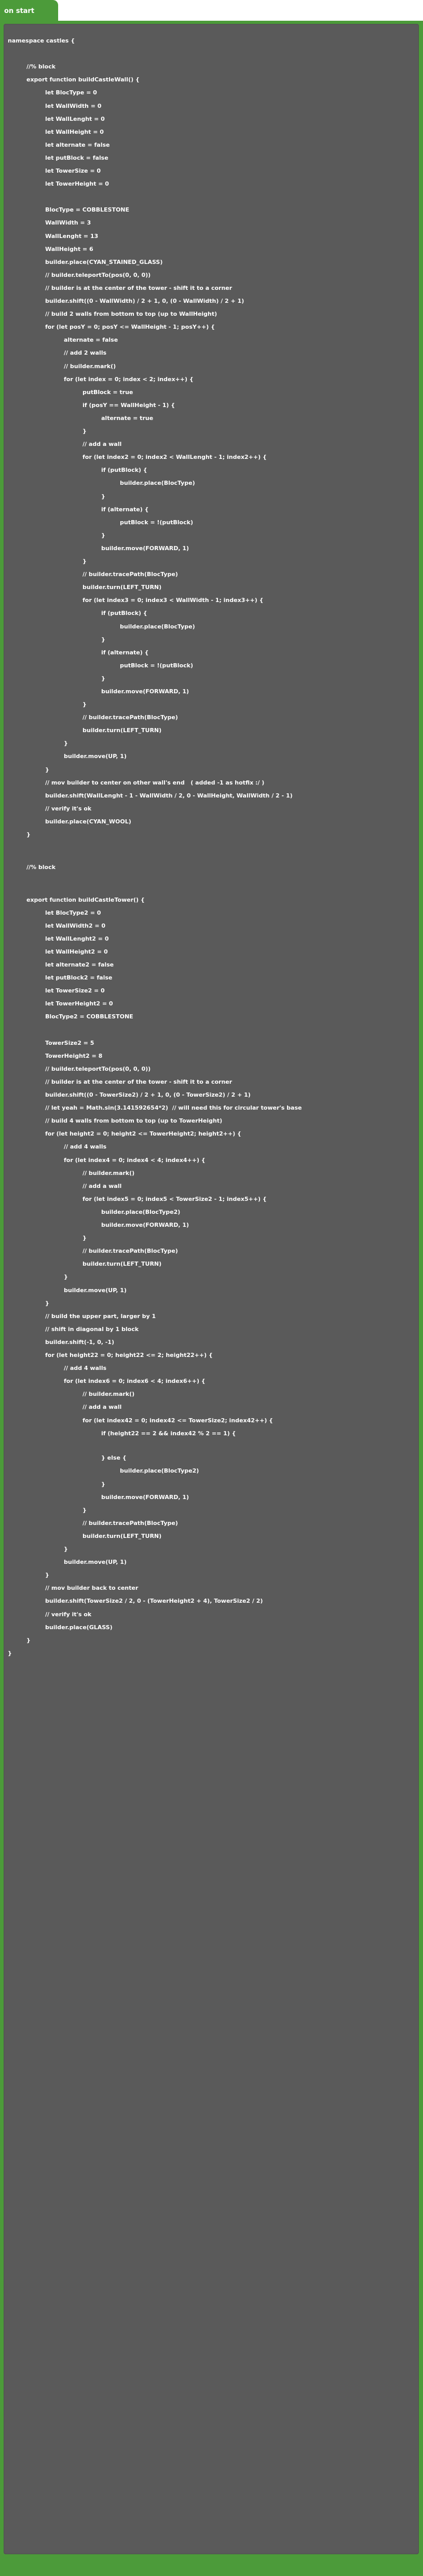  I want to click on code-line: let BlocType2 = 0, so click(73, 913).